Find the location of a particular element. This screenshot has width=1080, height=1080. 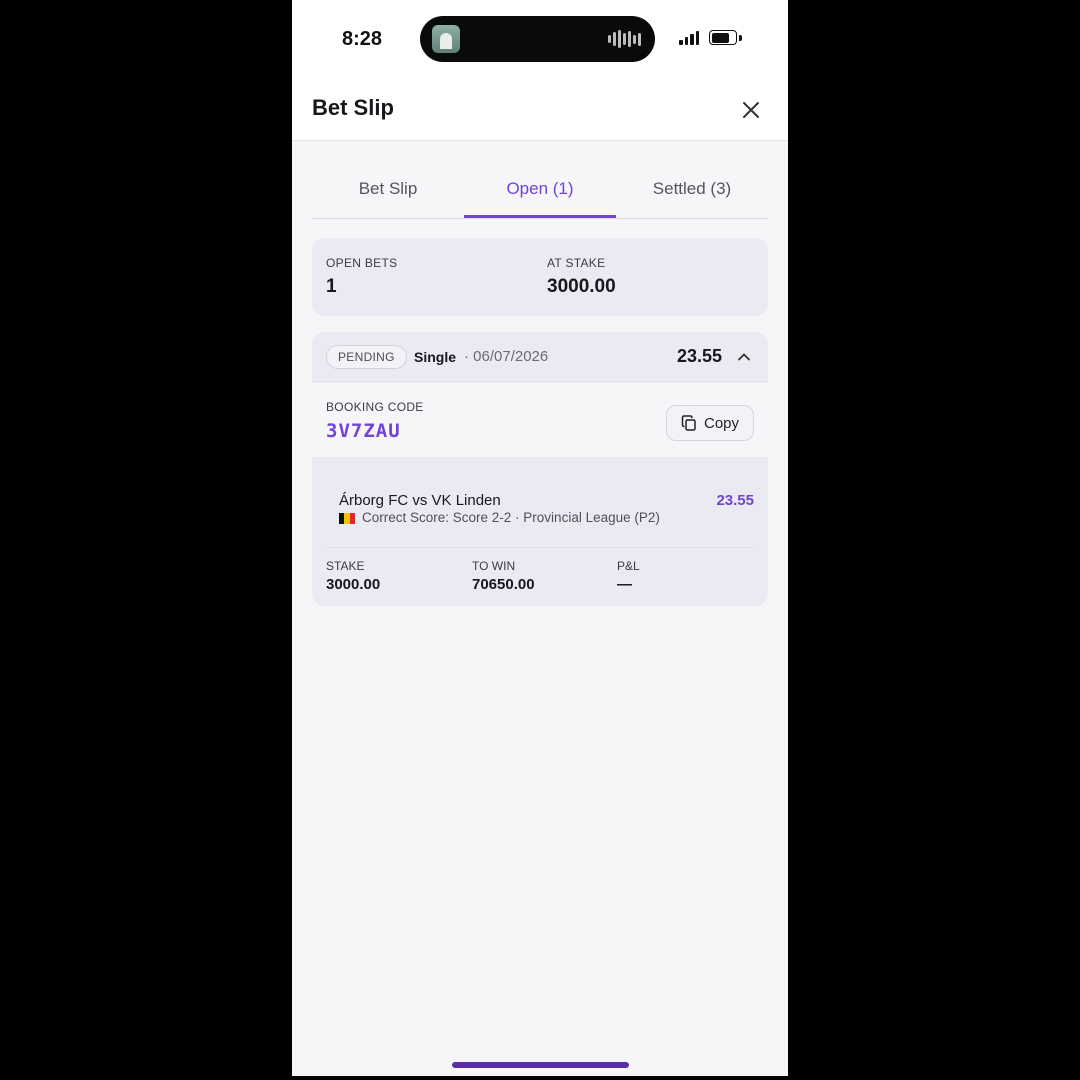

divider is located at coordinates (540, 547).